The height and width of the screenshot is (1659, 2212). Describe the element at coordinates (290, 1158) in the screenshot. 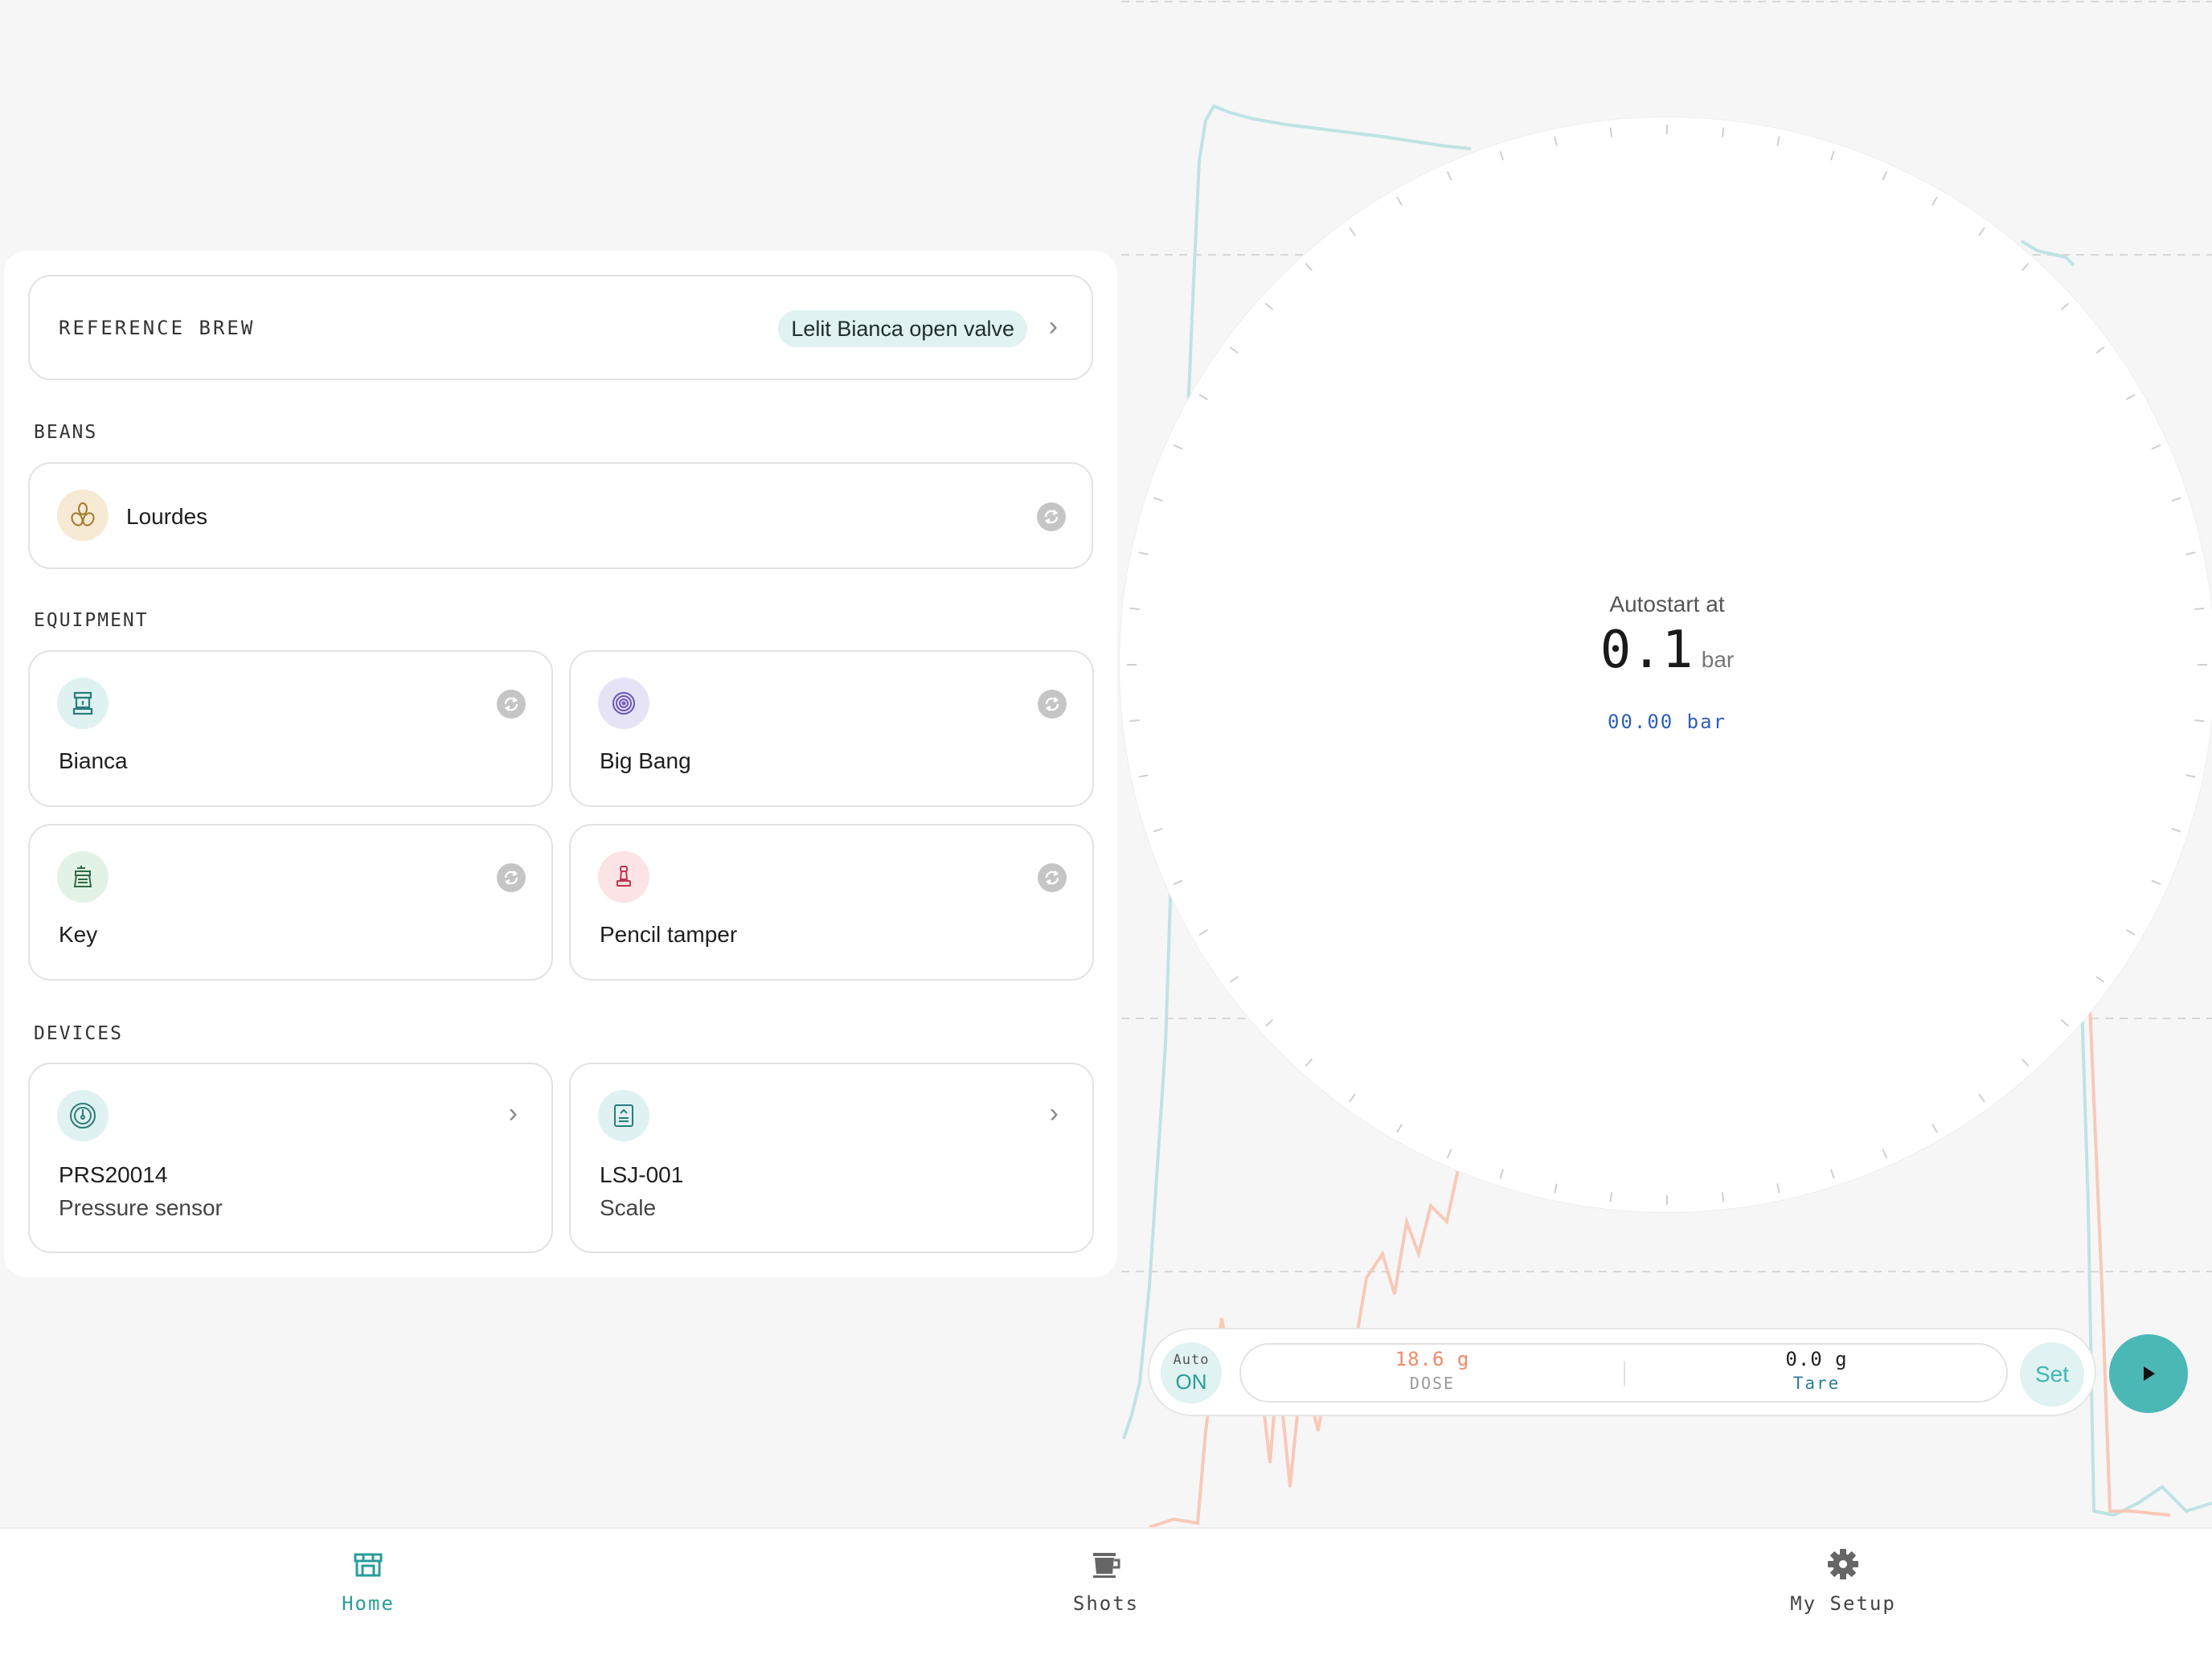

I see `device-card-pressure-sensor: › PRS20014 Pressure sensor` at that location.